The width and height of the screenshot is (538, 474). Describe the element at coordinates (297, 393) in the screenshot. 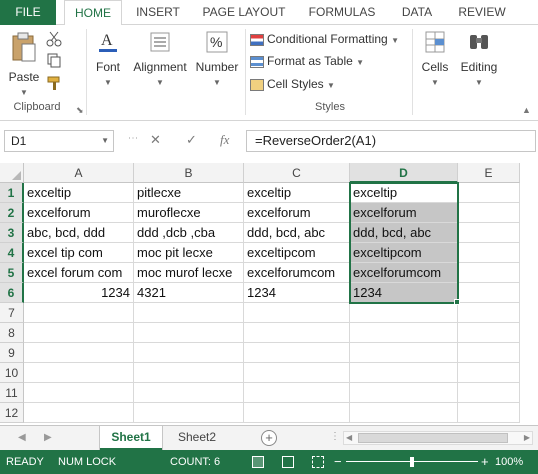

I see `cell-c11` at that location.